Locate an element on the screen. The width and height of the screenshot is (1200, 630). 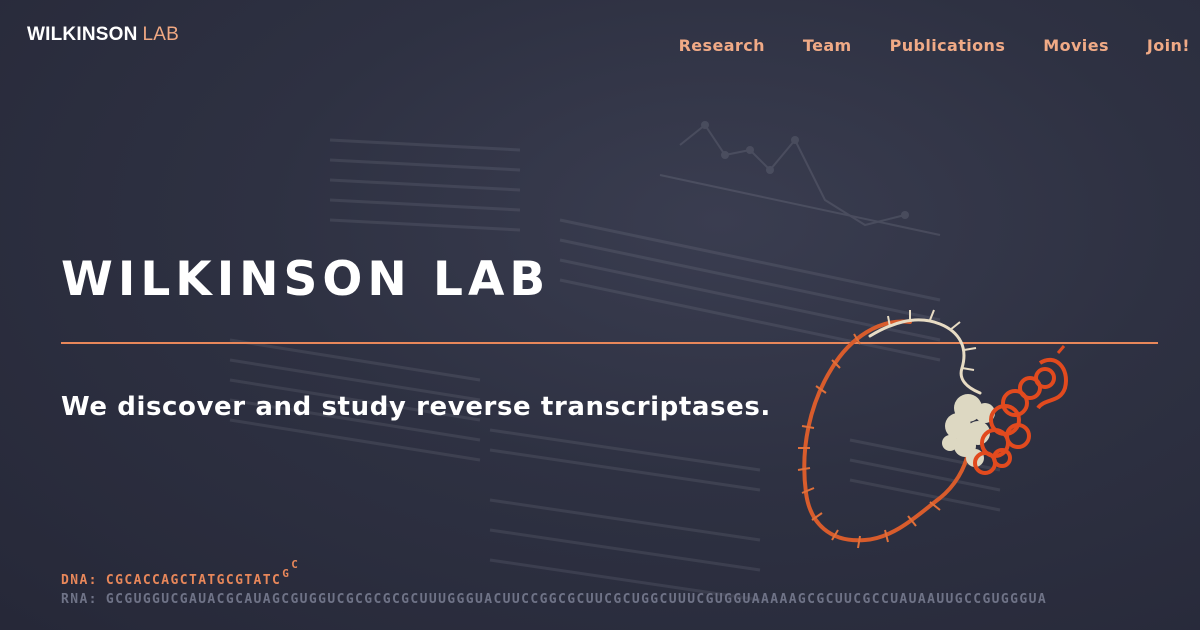
nav-link-join: Join! is located at coordinates (1168, 45).